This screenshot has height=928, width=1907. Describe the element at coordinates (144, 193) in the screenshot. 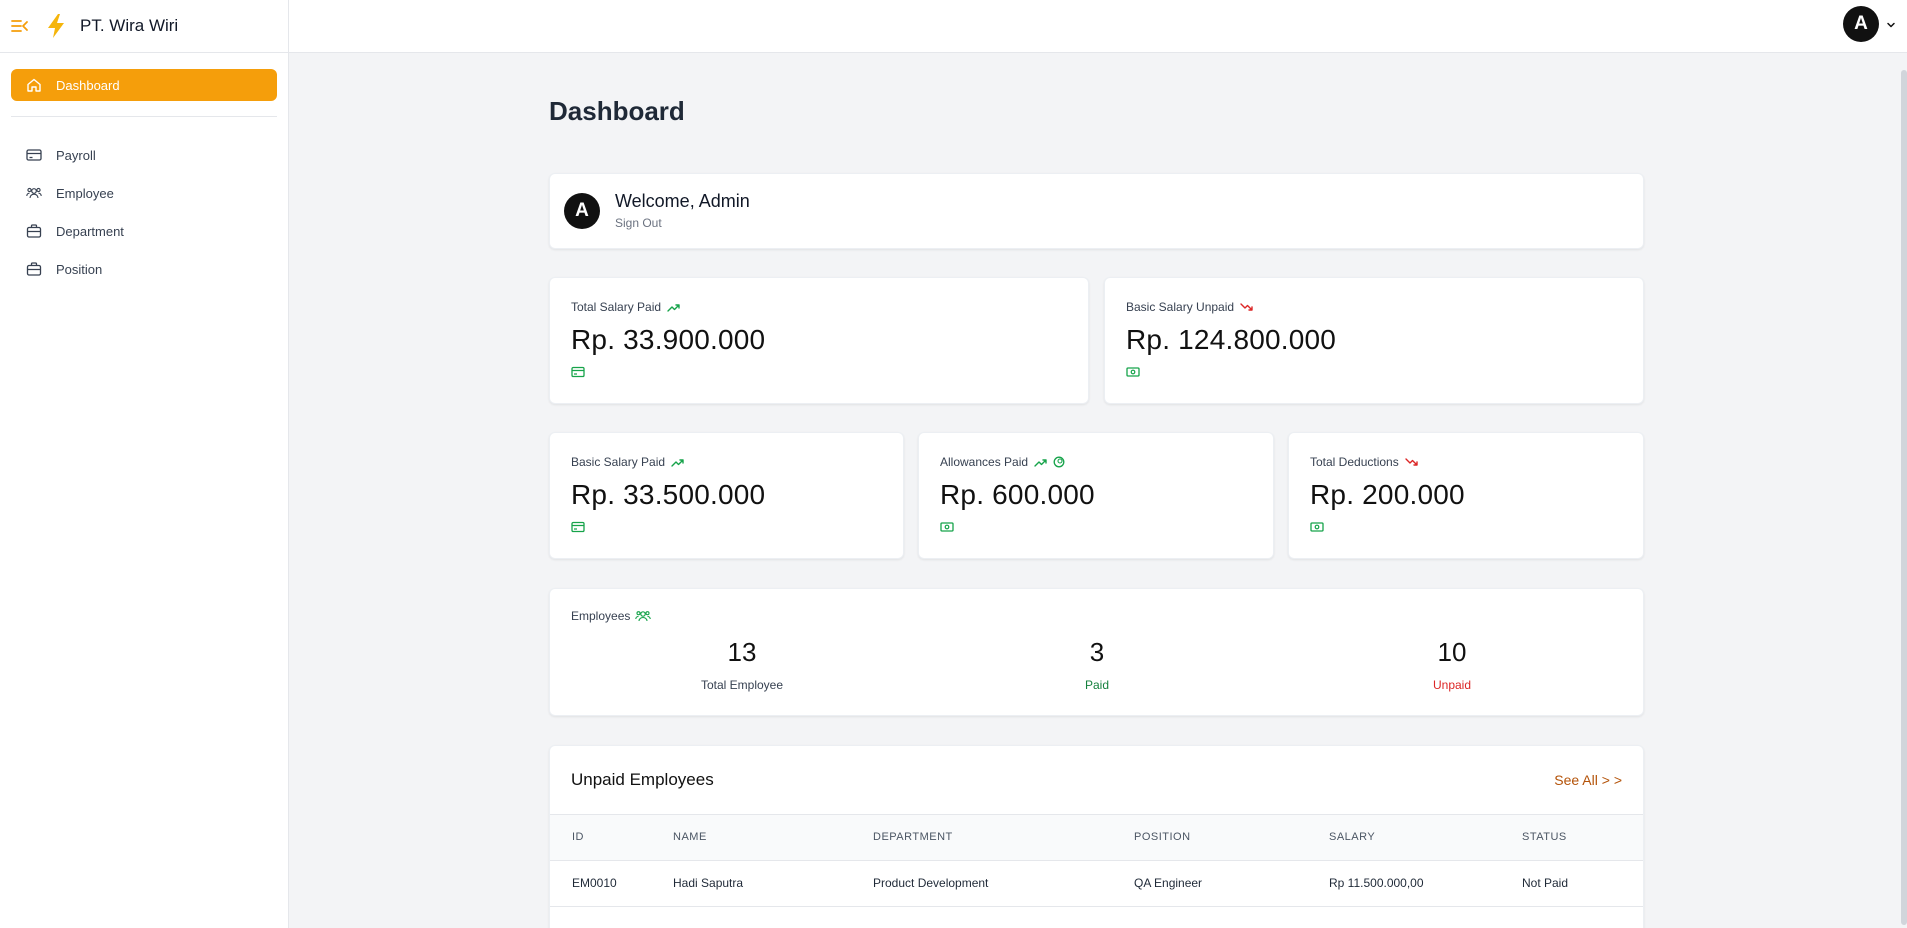

I see `sidebar-item-employee: Employee` at that location.